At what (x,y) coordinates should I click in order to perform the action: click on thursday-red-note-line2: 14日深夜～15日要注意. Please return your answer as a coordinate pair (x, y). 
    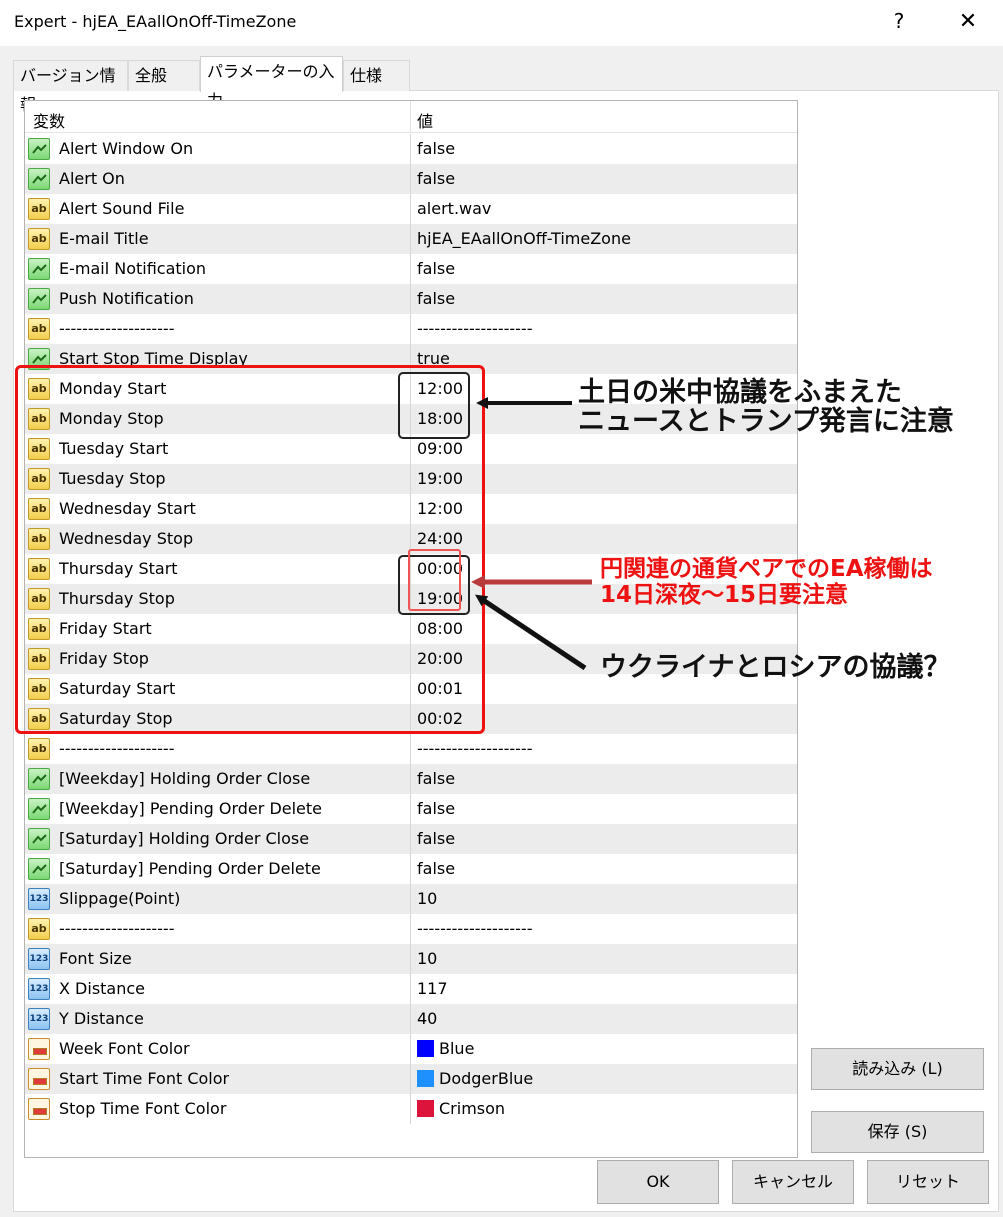
    Looking at the image, I should click on (724, 595).